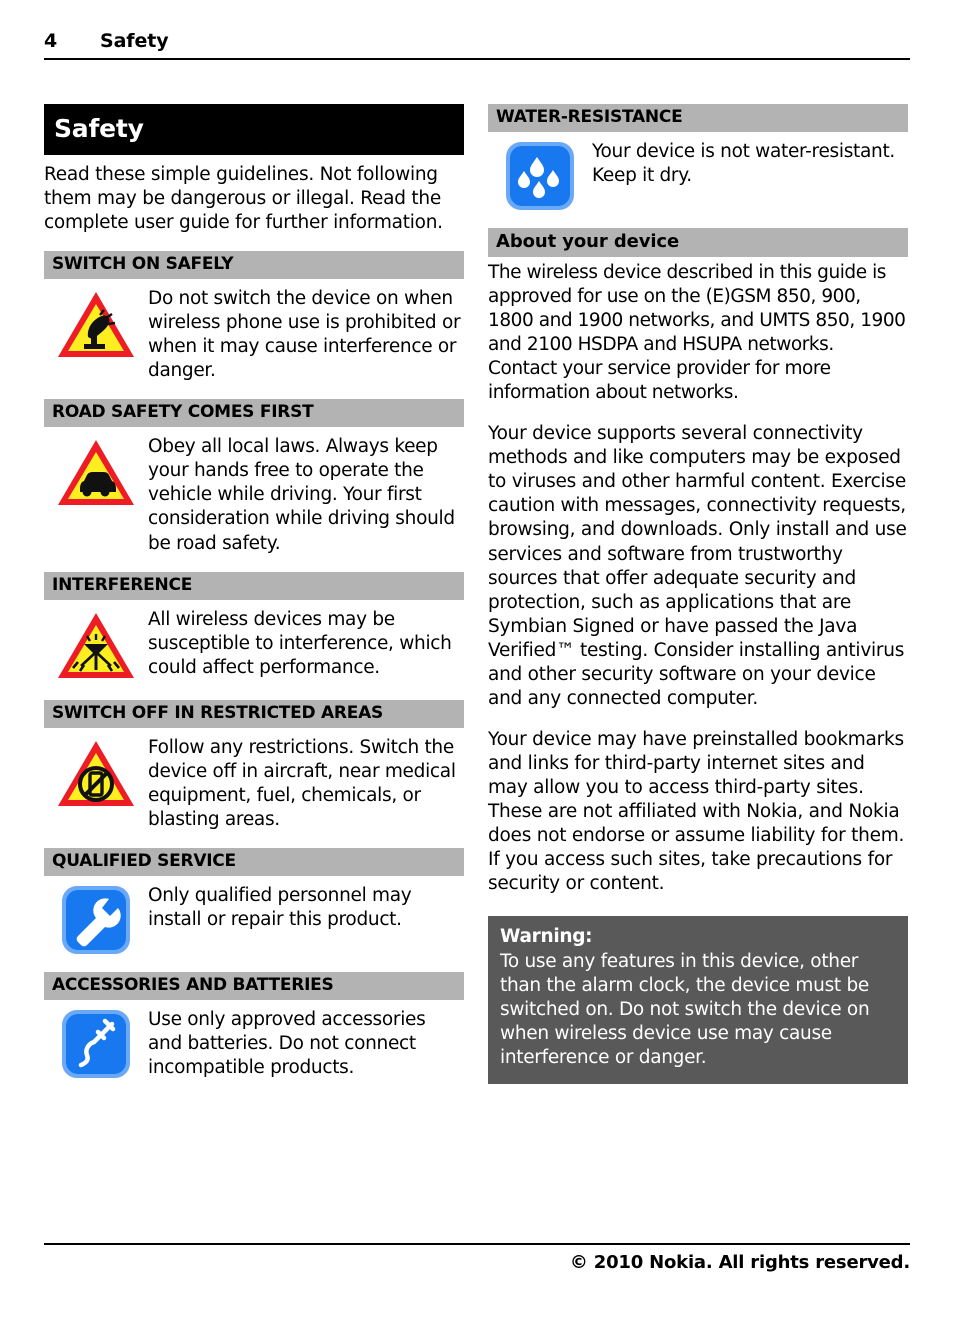 The width and height of the screenshot is (954, 1322). What do you see at coordinates (546, 937) in the screenshot?
I see `warning-label: Warning:` at bounding box center [546, 937].